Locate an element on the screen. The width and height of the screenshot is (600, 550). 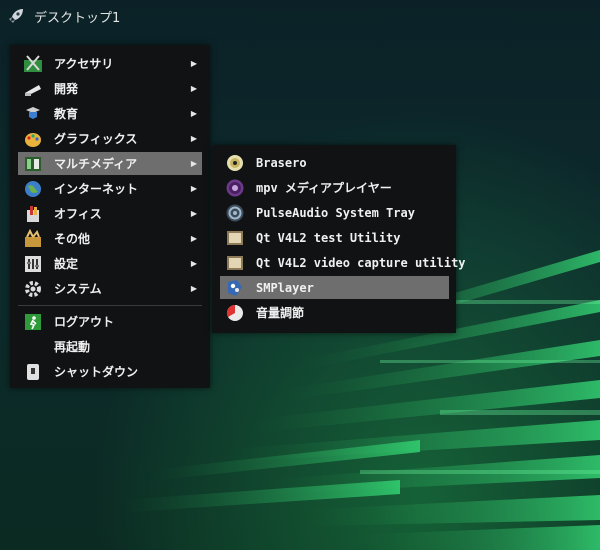
submenu-item-mpv: mpv メディアプレイヤー is located at coordinates (334, 187).